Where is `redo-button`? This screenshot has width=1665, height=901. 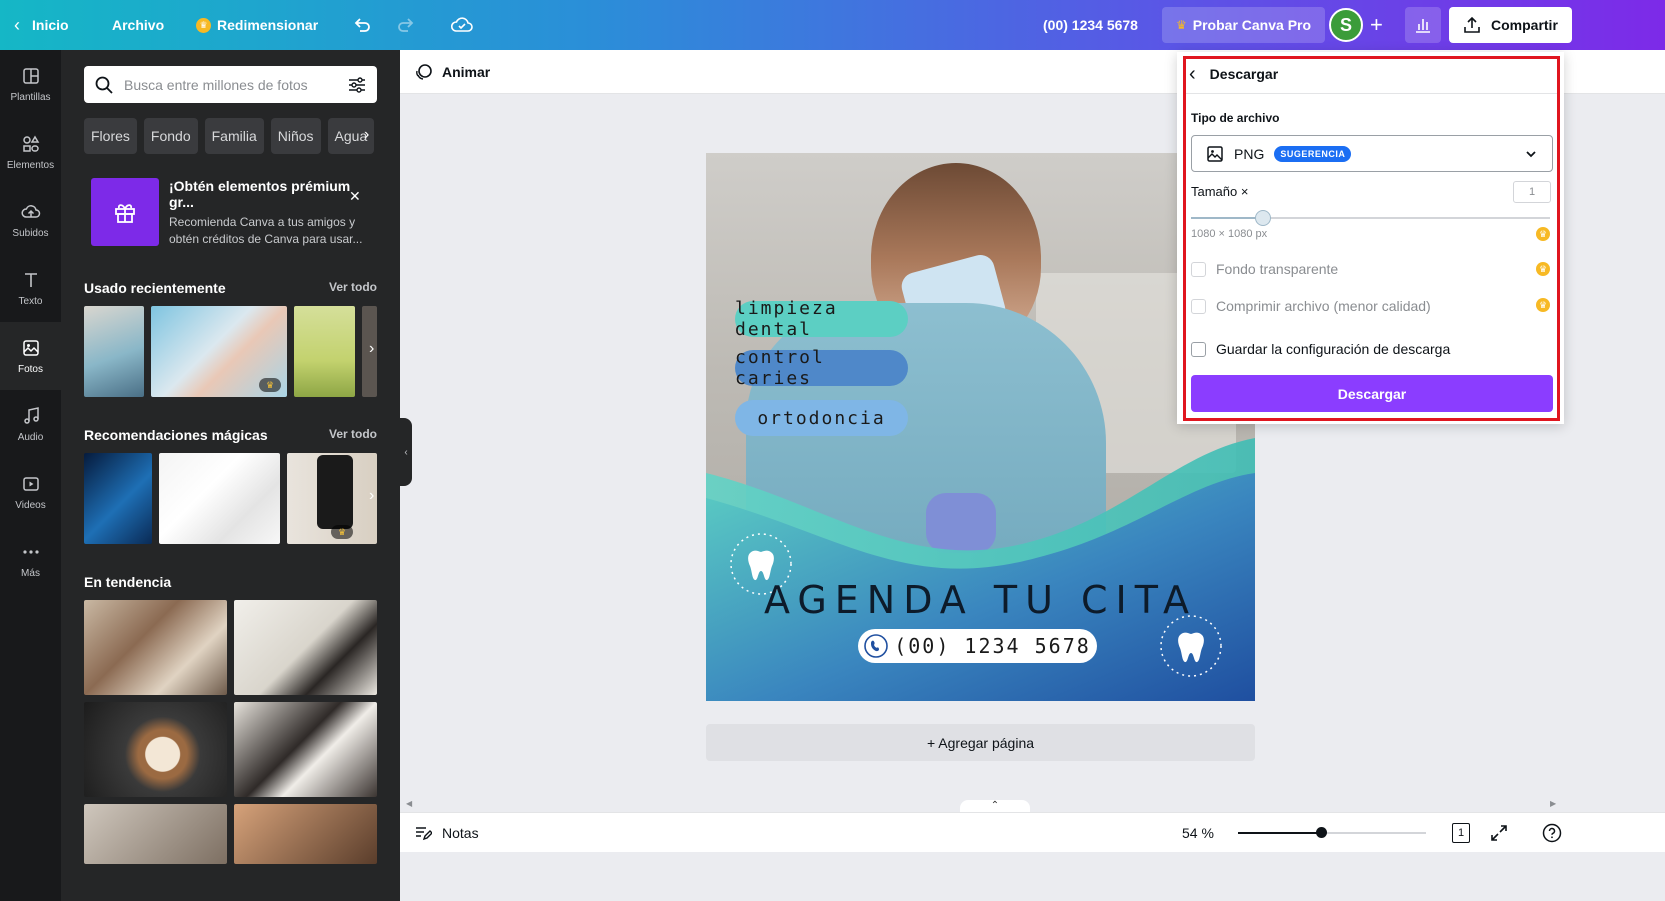
redo-button is located at coordinates (406, 25).